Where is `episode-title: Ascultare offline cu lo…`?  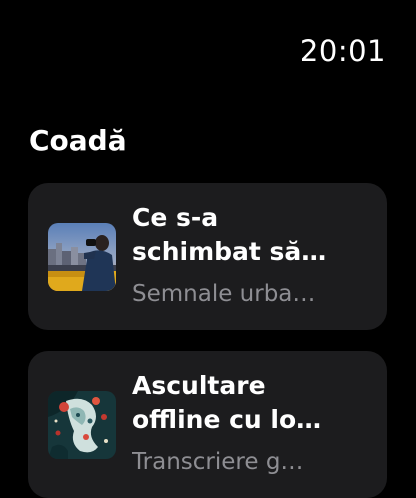 episode-title: Ascultare offline cu lo… is located at coordinates (227, 402).